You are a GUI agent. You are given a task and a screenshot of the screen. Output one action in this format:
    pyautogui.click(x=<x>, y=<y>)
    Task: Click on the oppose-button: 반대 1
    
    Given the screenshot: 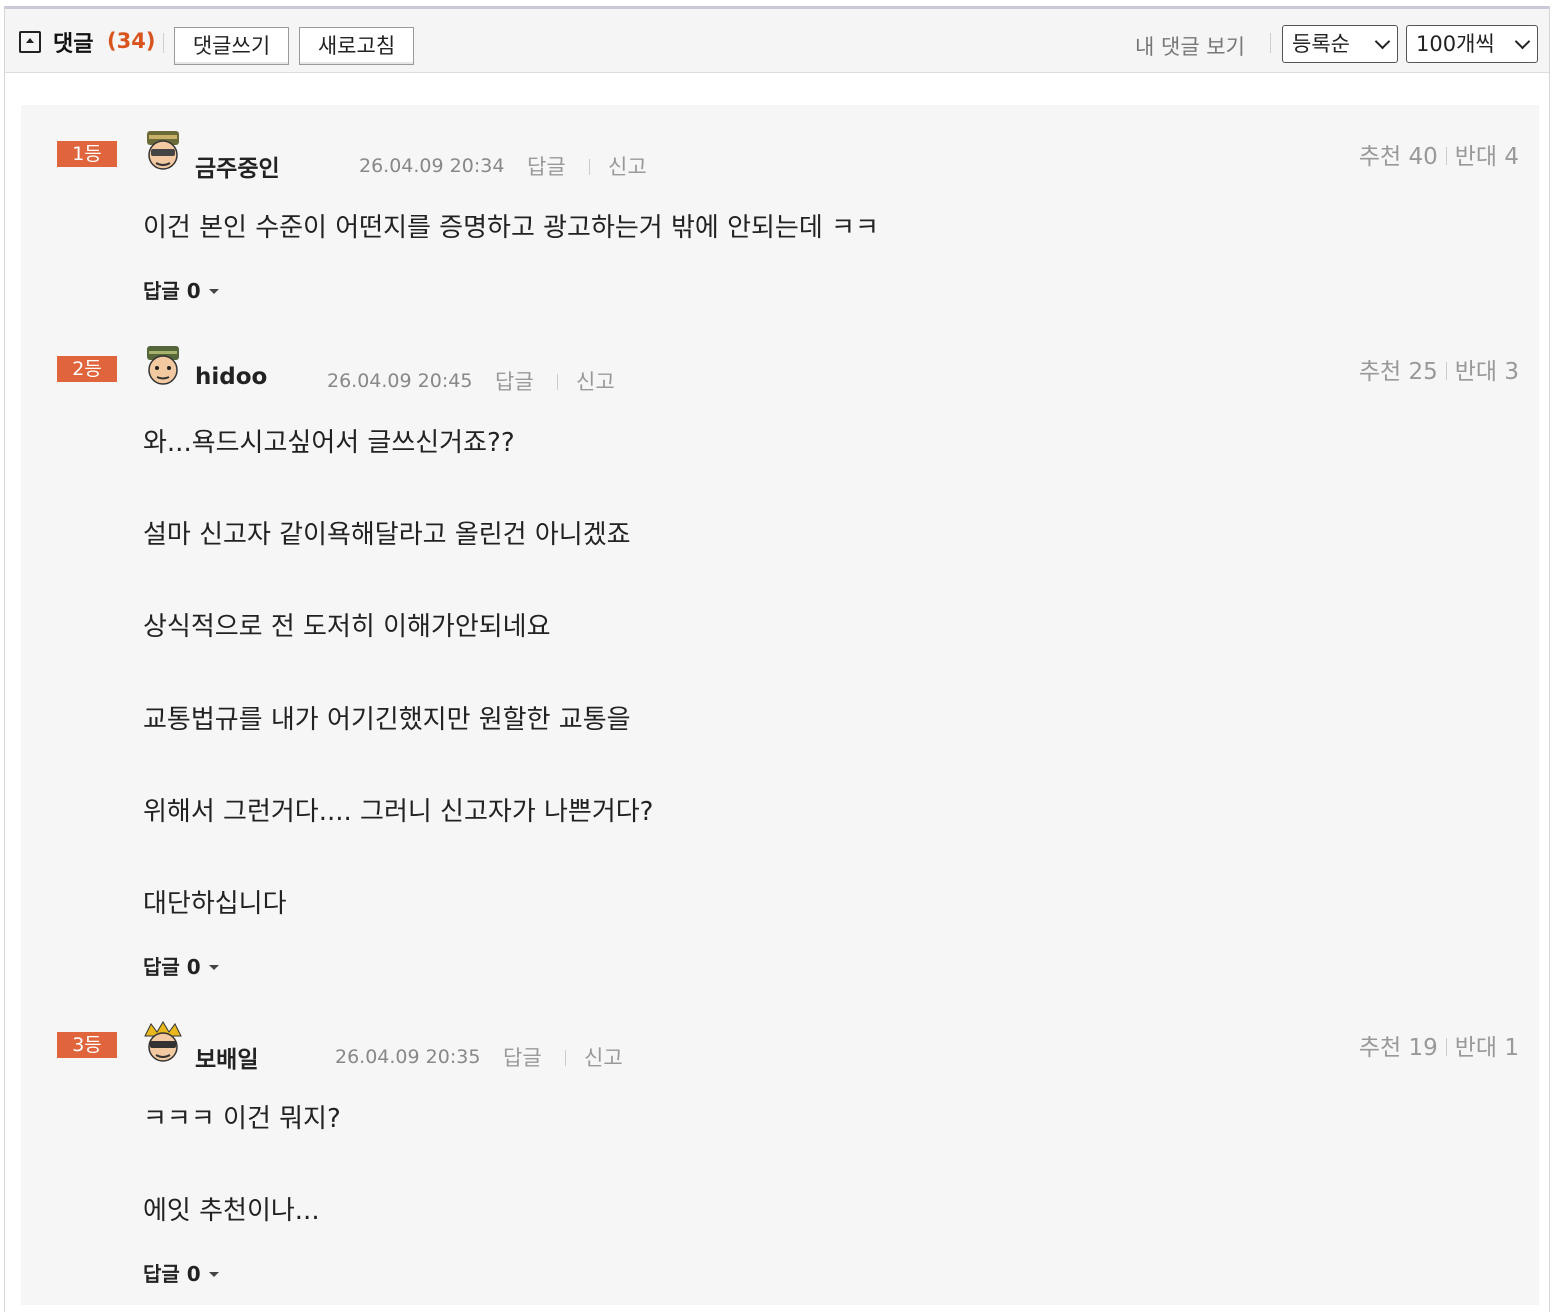 What is the action you would take?
    pyautogui.click(x=1487, y=1048)
    